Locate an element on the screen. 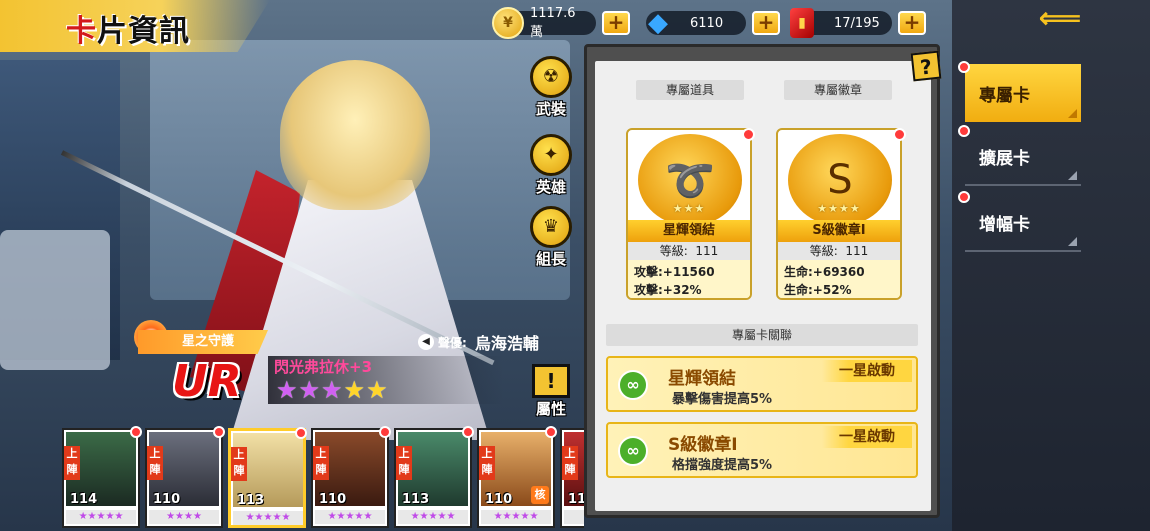 This screenshot has height=531, width=1150. guard-title: 星之守護 is located at coordinates (203, 342).